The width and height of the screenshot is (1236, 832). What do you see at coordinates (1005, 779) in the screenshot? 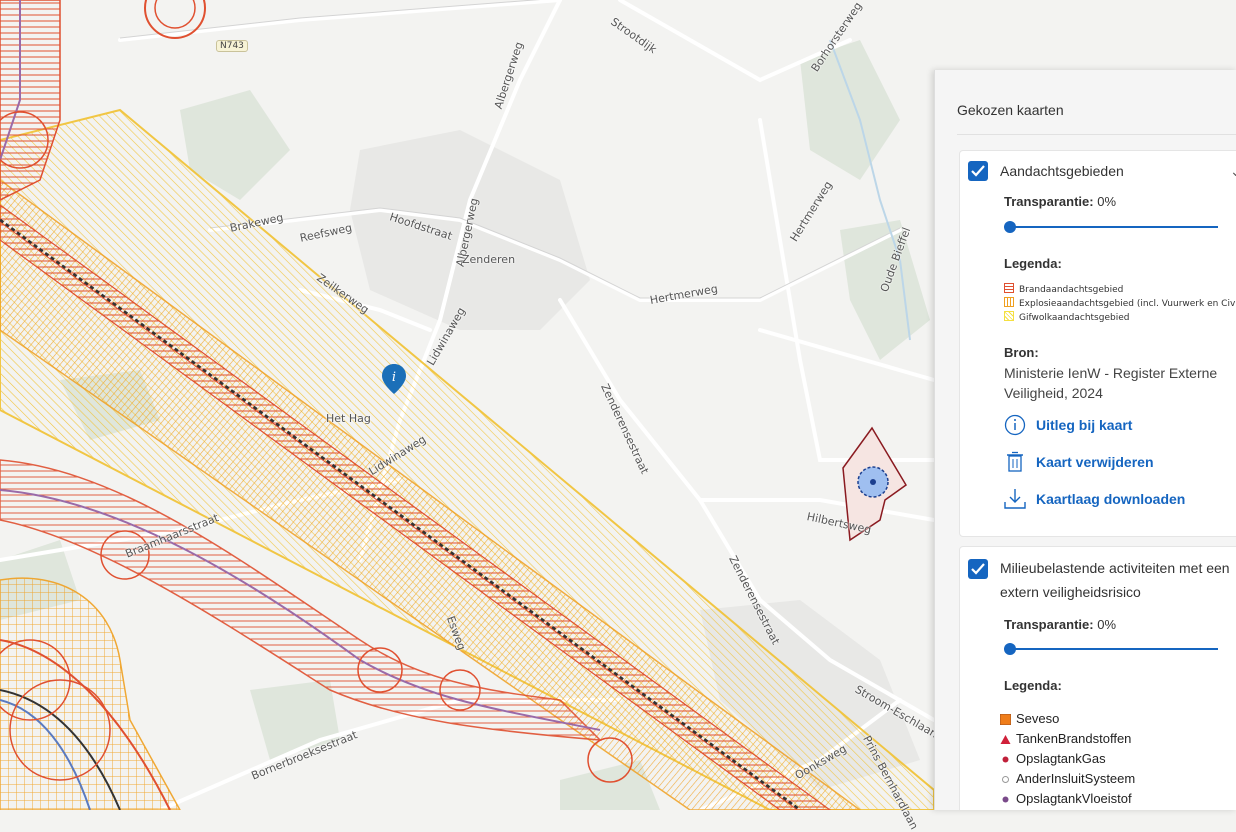
I see `dot-outline-icon` at bounding box center [1005, 779].